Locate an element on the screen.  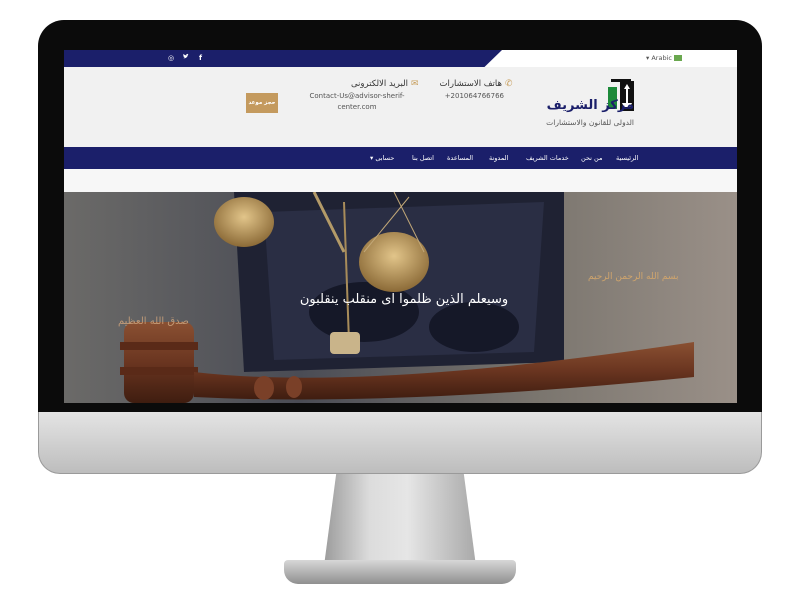
hero-closing-text: صدق الله العظيم is located at coordinates (153, 321).